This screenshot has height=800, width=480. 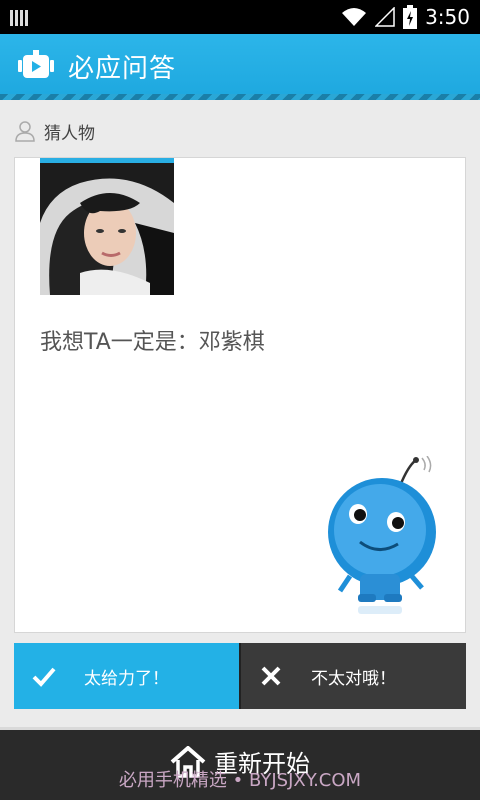 I want to click on correct-button-label: 太给力了！, so click(x=126, y=678).